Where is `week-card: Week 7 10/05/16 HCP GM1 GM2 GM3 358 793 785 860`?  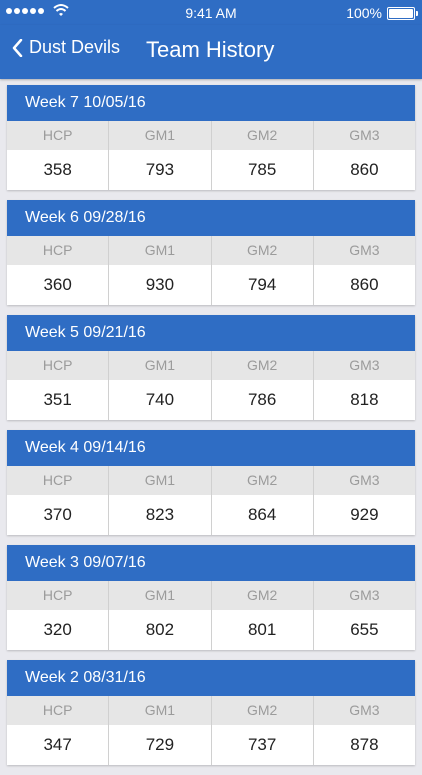
week-card: Week 7 10/05/16 HCP GM1 GM2 GM3 358 793 785 860 is located at coordinates (211, 137).